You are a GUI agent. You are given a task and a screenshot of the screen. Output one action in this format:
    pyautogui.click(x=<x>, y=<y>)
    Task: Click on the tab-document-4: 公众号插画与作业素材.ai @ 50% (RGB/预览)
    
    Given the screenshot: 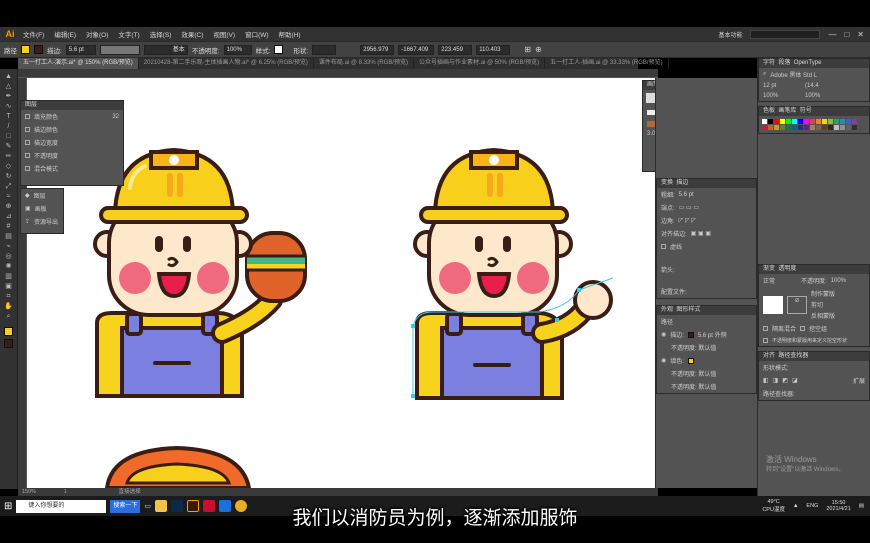 What is the action you would take?
    pyautogui.click(x=480, y=63)
    